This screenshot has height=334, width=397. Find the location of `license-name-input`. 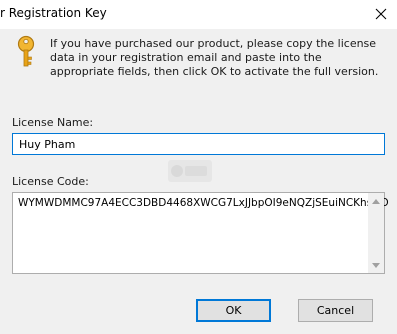

license-name-input is located at coordinates (198, 144).